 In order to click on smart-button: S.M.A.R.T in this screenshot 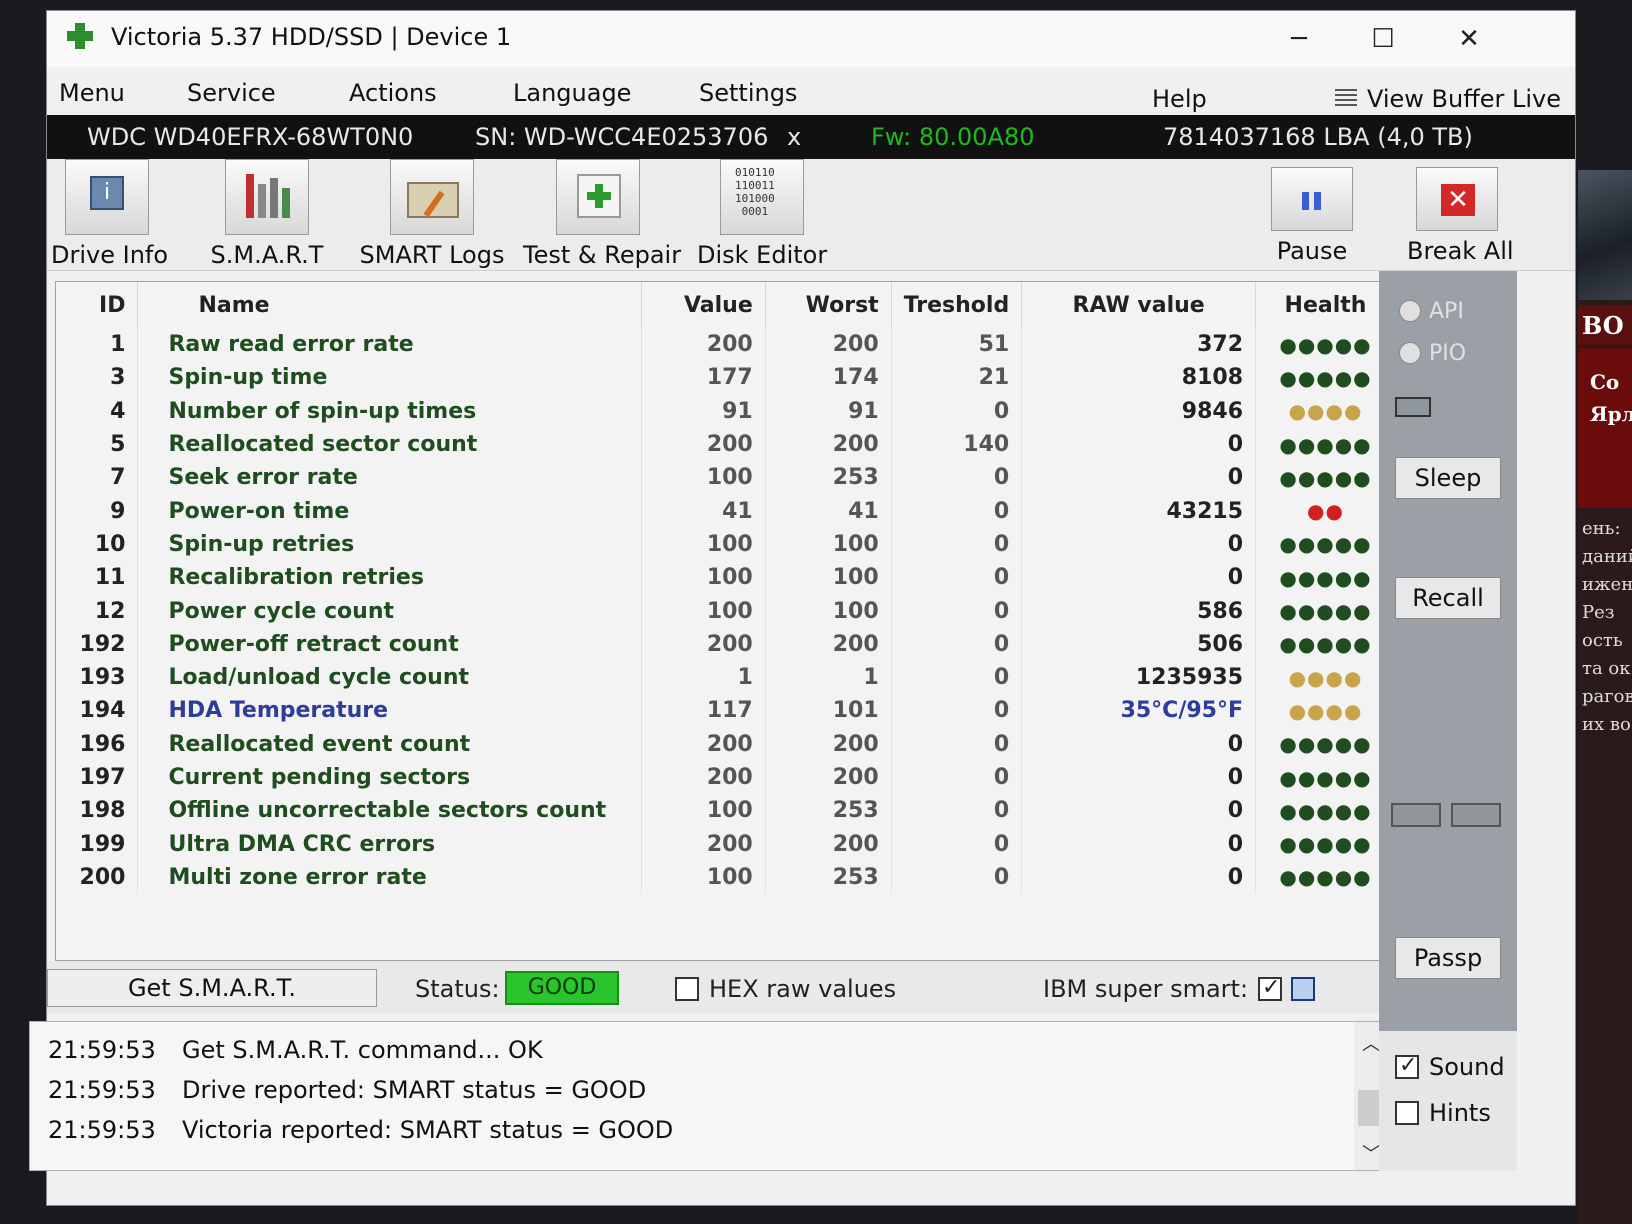, I will do `click(267, 214)`.